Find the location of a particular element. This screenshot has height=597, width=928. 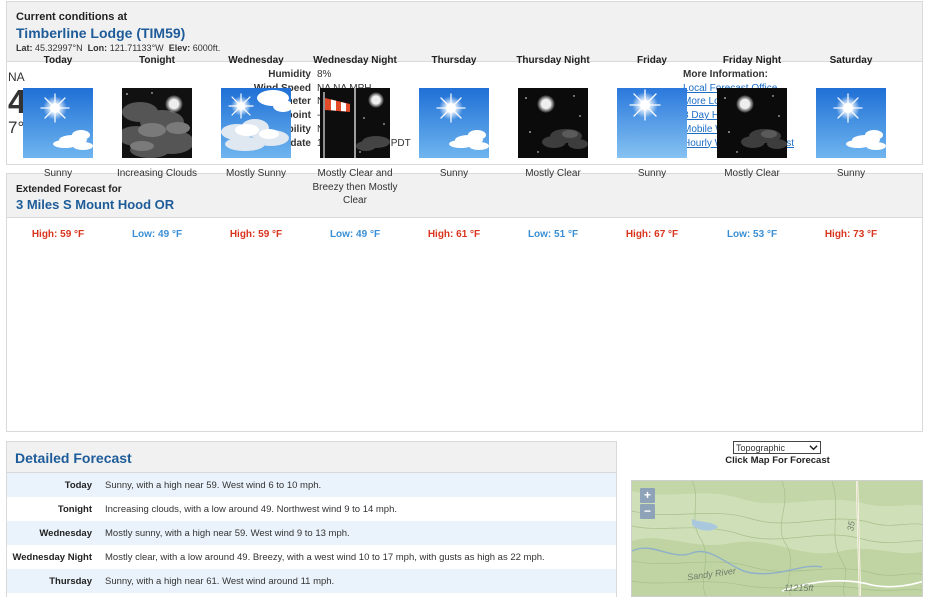

forecast-period: Tonight Increasing Clouds Low: 49 °F is located at coordinates (157, 146).